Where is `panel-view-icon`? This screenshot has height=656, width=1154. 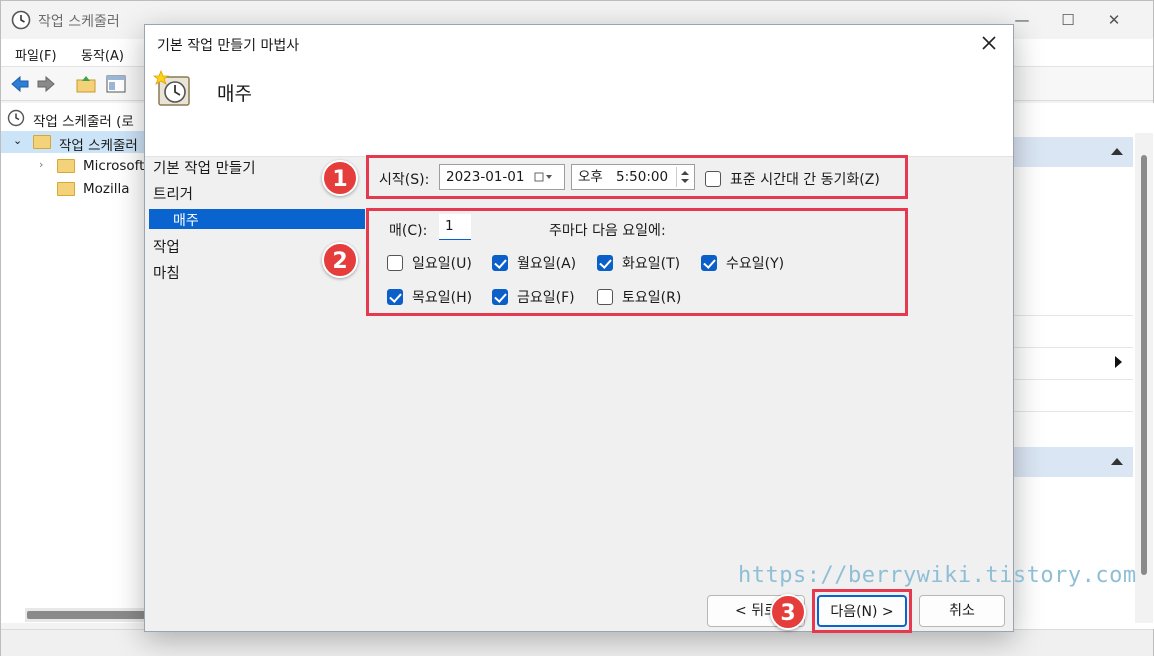
panel-view-icon is located at coordinates (116, 84).